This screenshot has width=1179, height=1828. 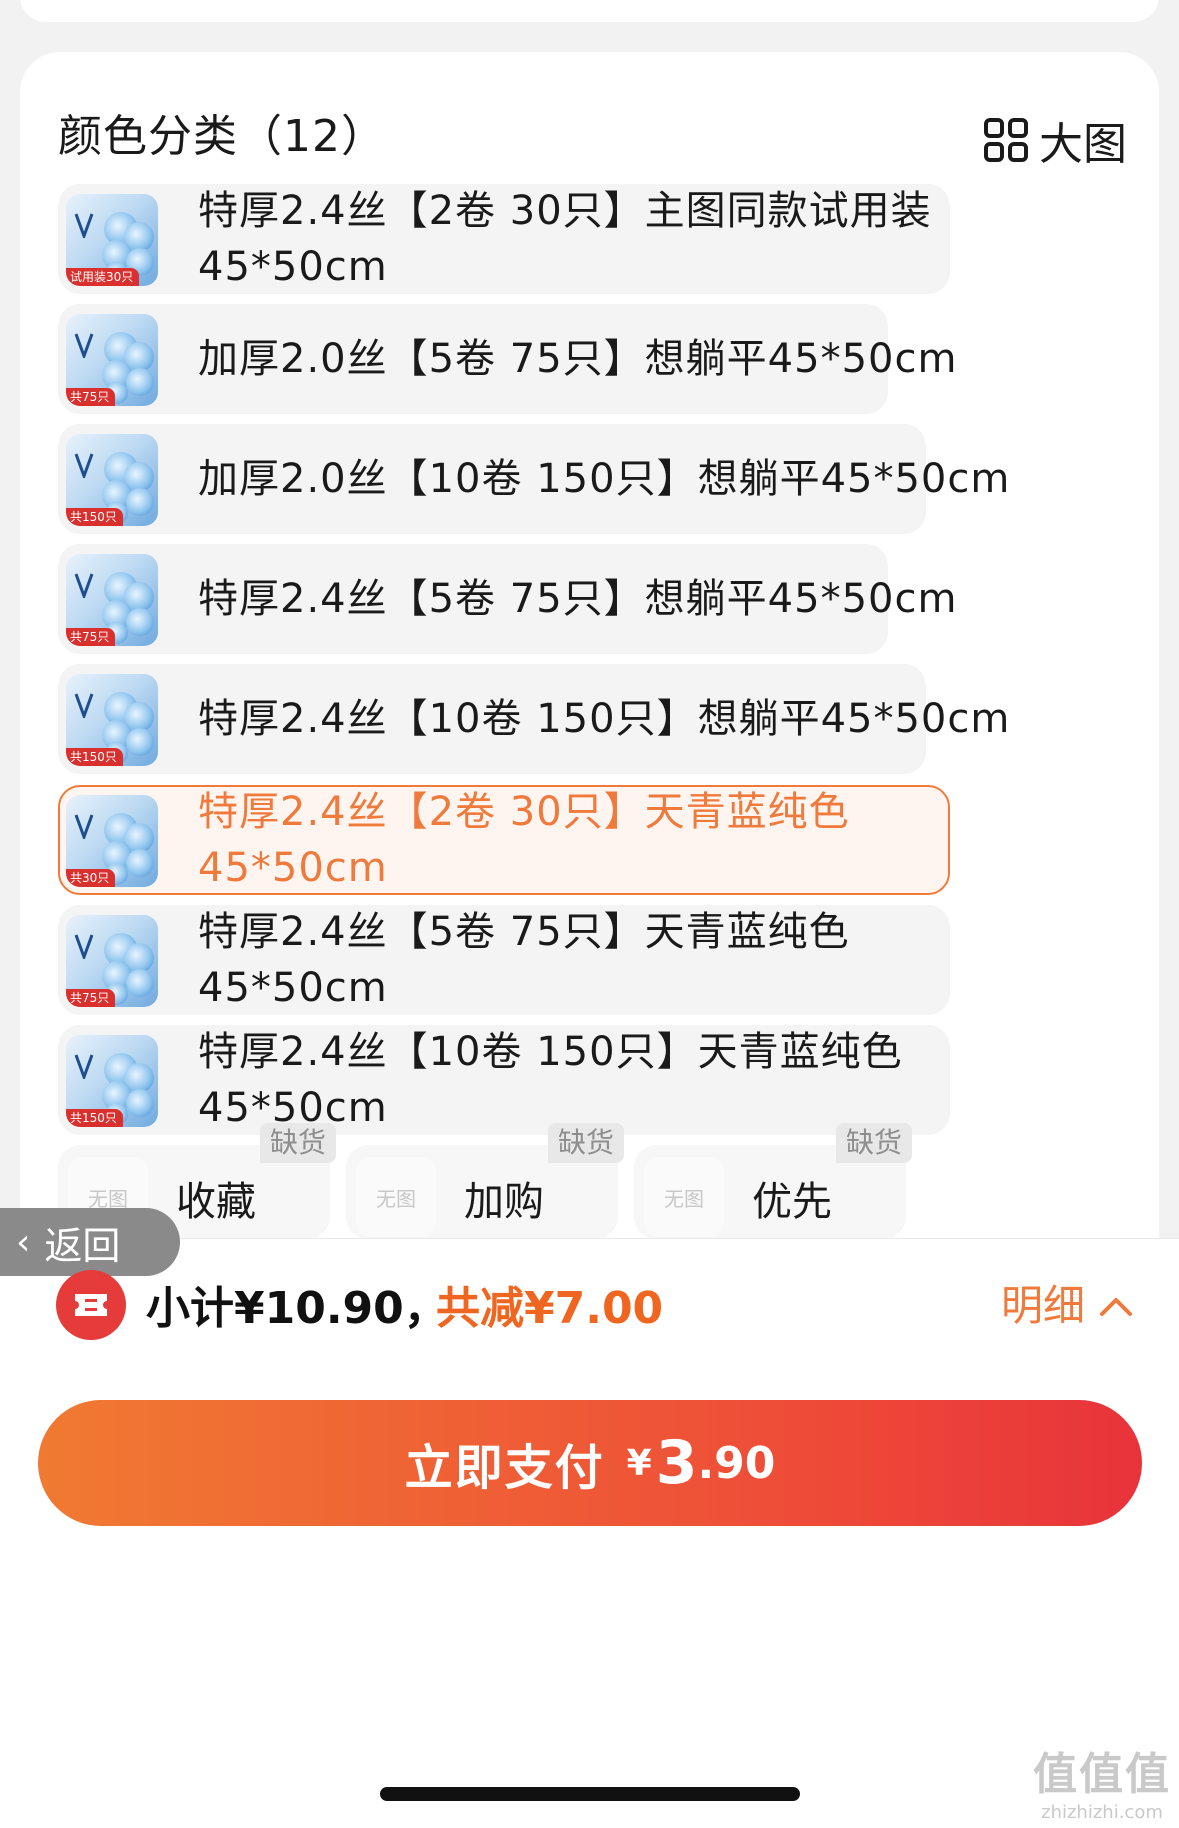 What do you see at coordinates (23, 1242) in the screenshot?
I see `chevron-left-icon: ‹` at bounding box center [23, 1242].